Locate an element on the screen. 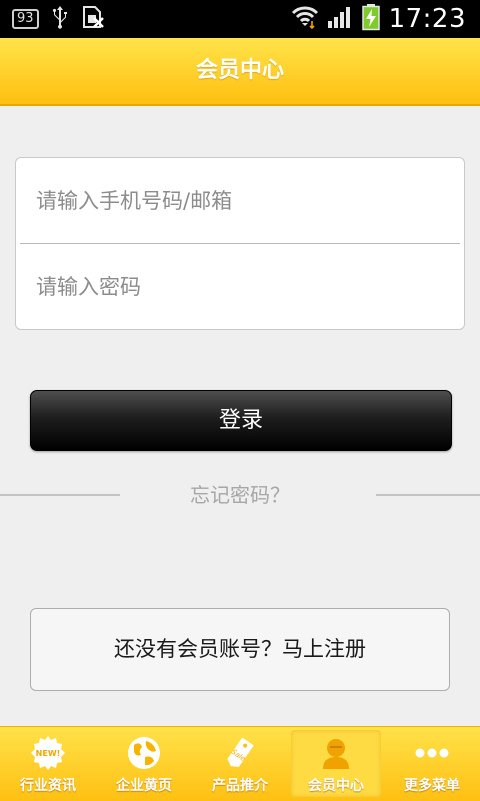  page-title: 会员中心 is located at coordinates (239, 70).